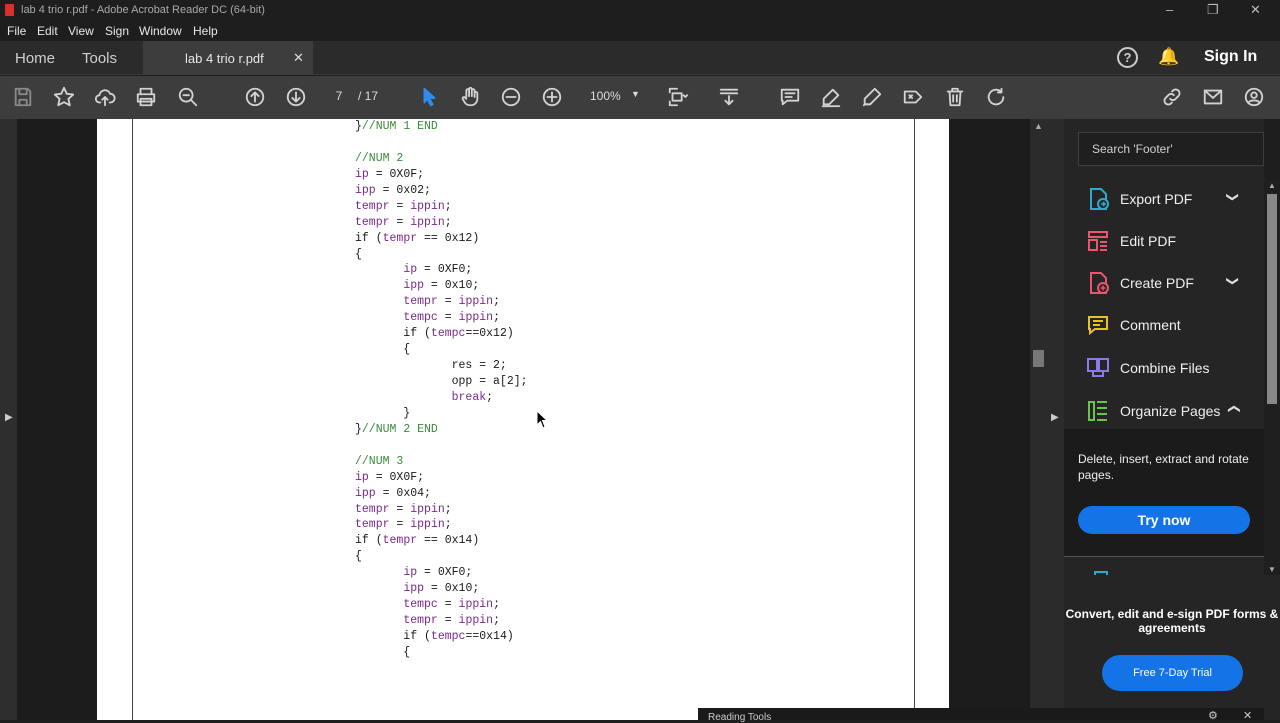 The height and width of the screenshot is (723, 1280). I want to click on previous-page-icon, so click(255, 97).